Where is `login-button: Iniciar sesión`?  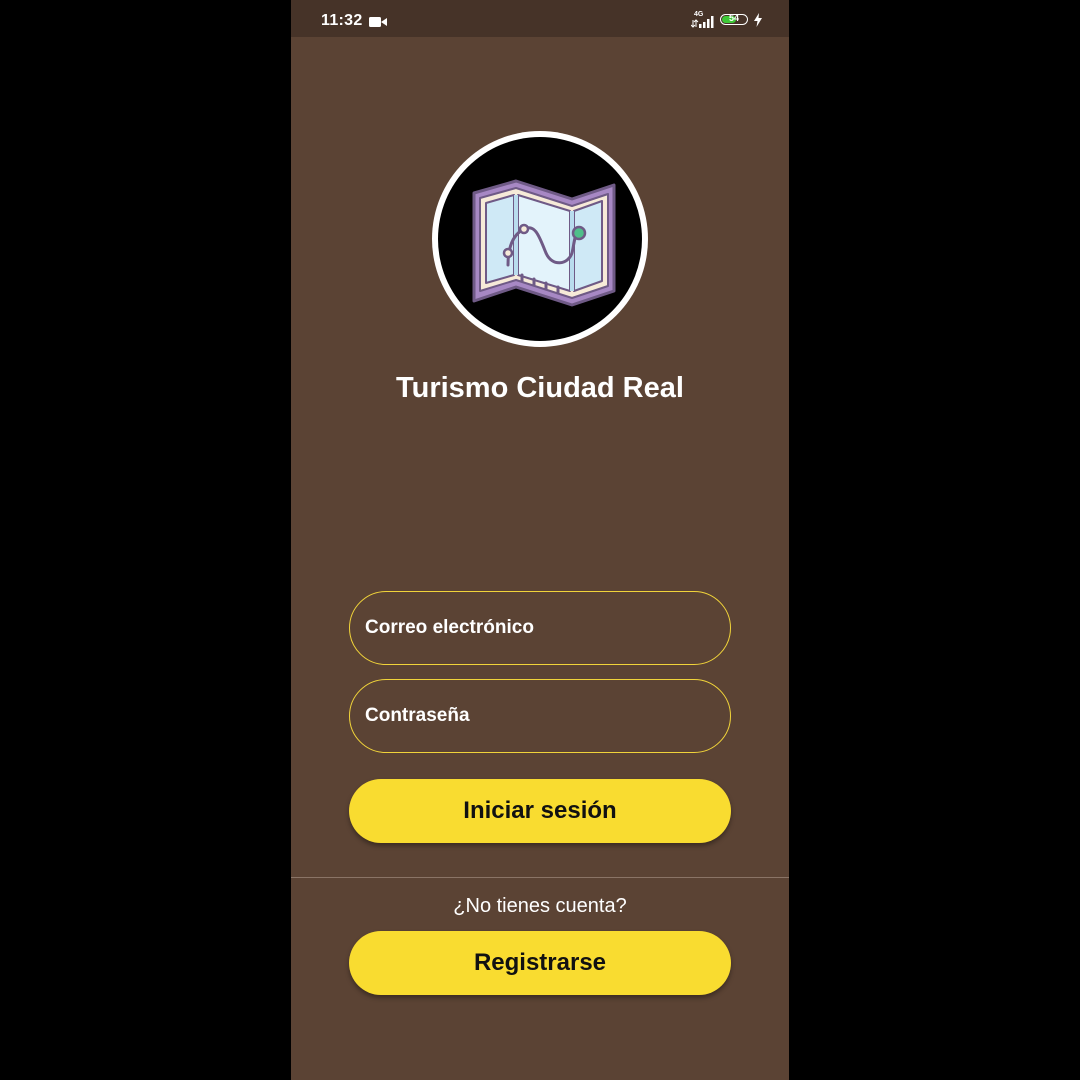 login-button: Iniciar sesión is located at coordinates (540, 811).